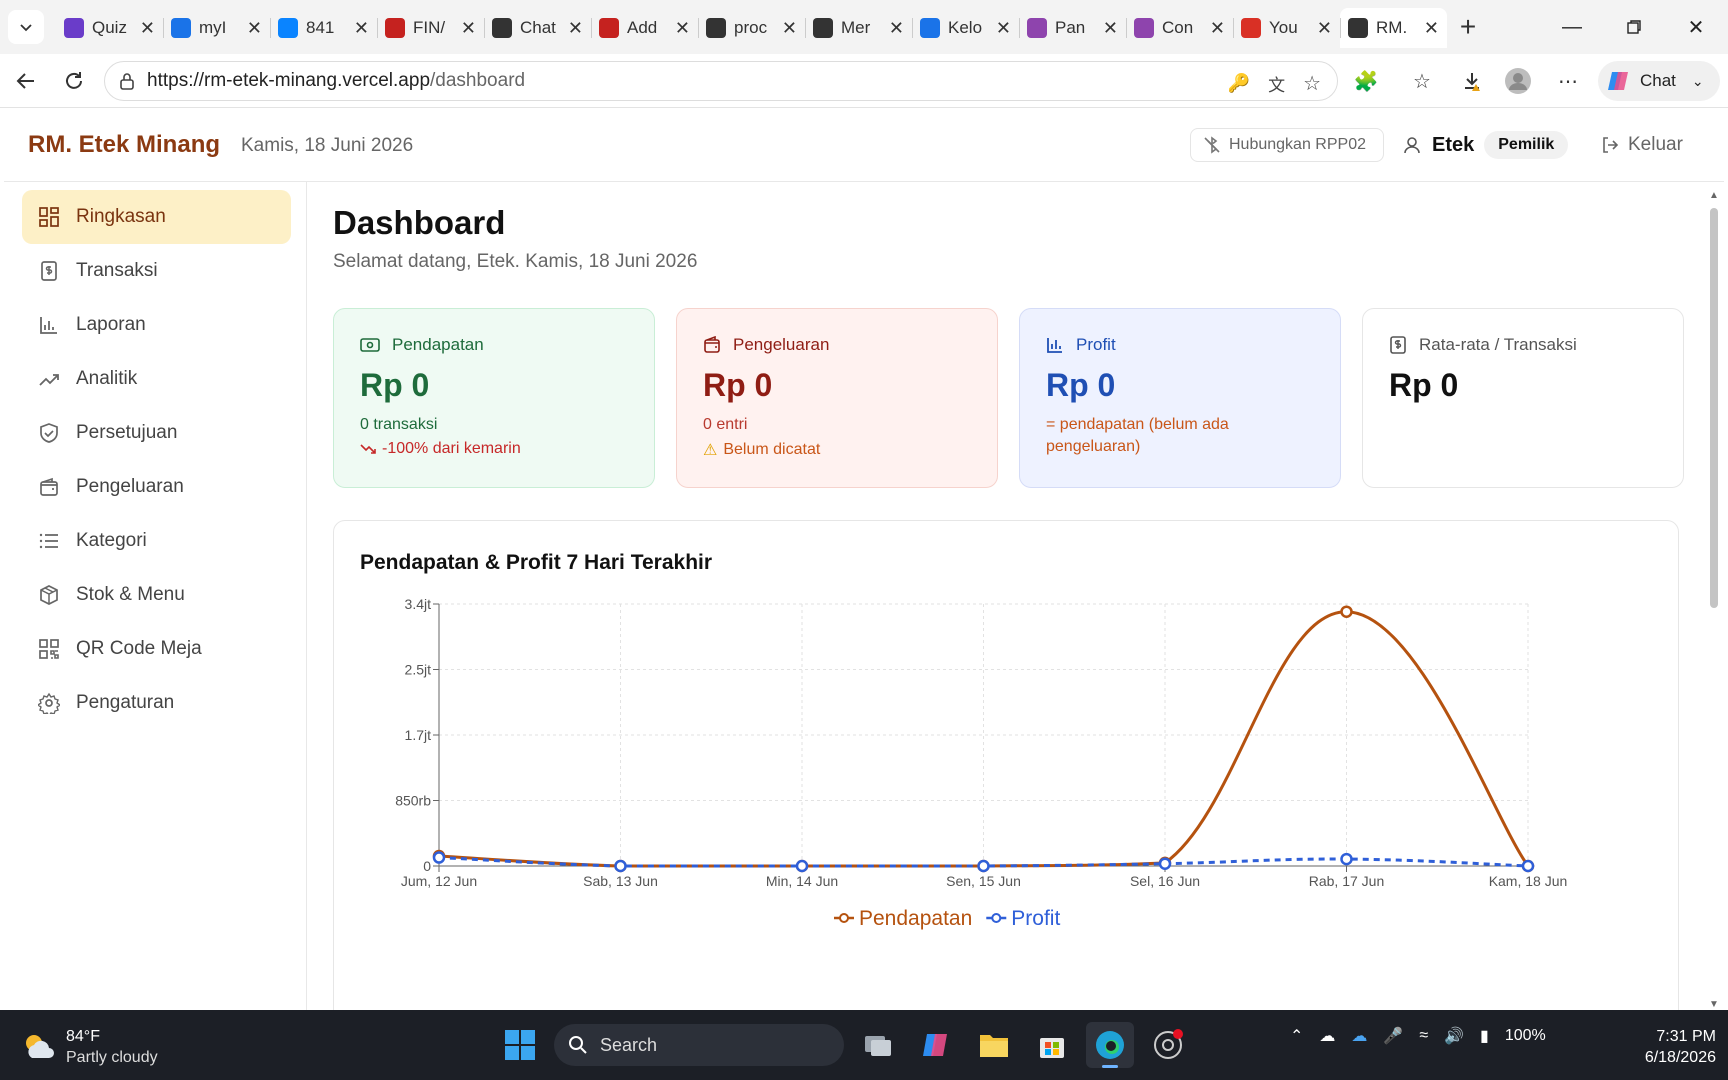 This screenshot has height=1080, width=1728. I want to click on average-card: Rata-rata / Transaksi Rp 0, so click(1523, 398).